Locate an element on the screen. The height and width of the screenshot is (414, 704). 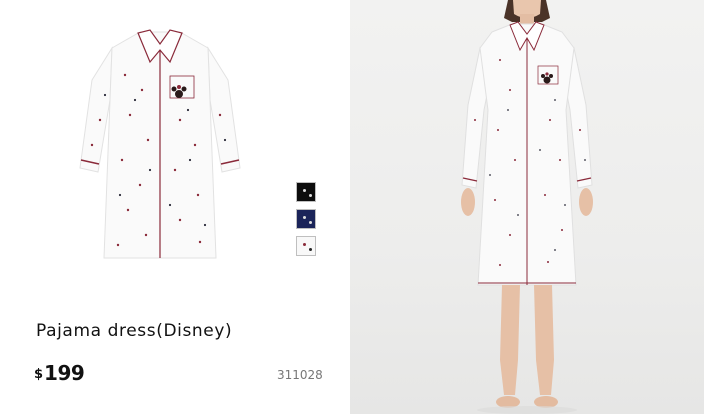
swatch-navy is located at coordinates (306, 219).